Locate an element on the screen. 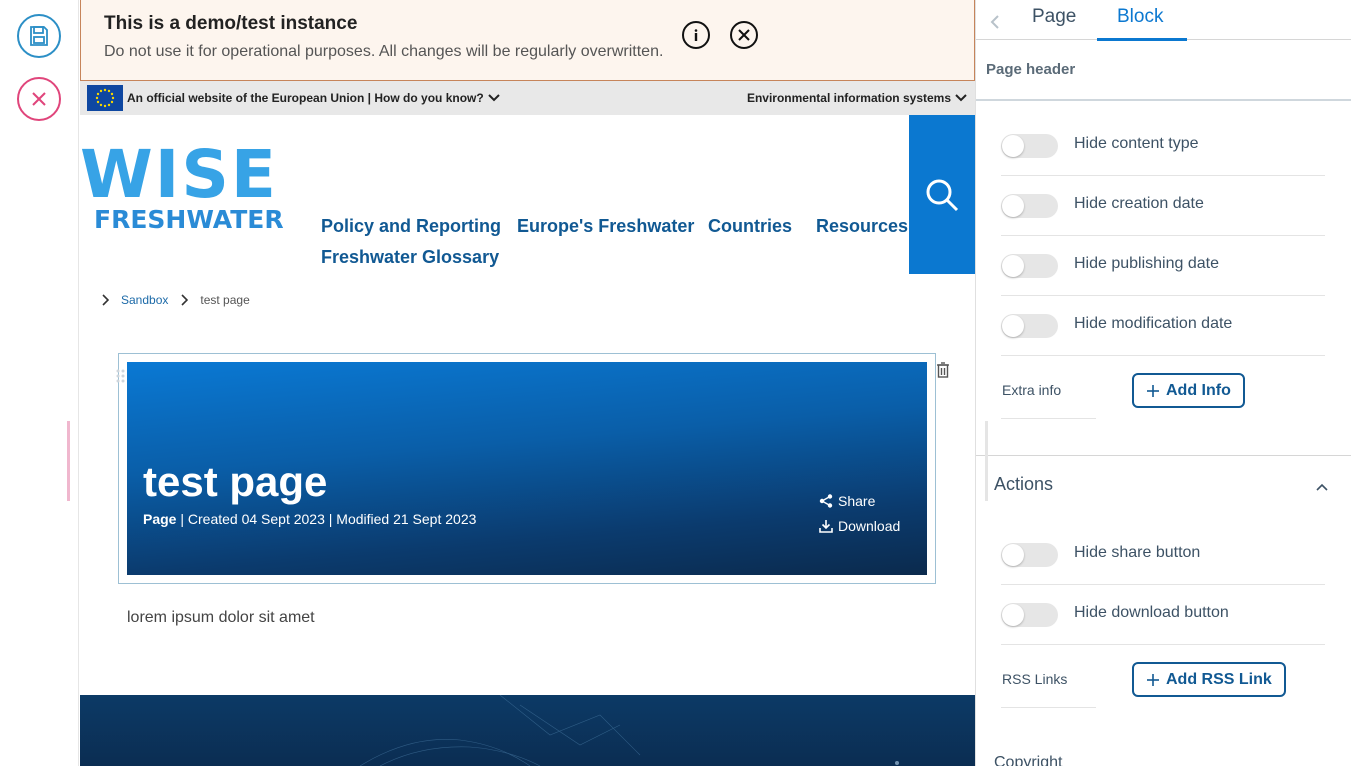 The width and height of the screenshot is (1351, 766). share-button: Share is located at coordinates (847, 501).